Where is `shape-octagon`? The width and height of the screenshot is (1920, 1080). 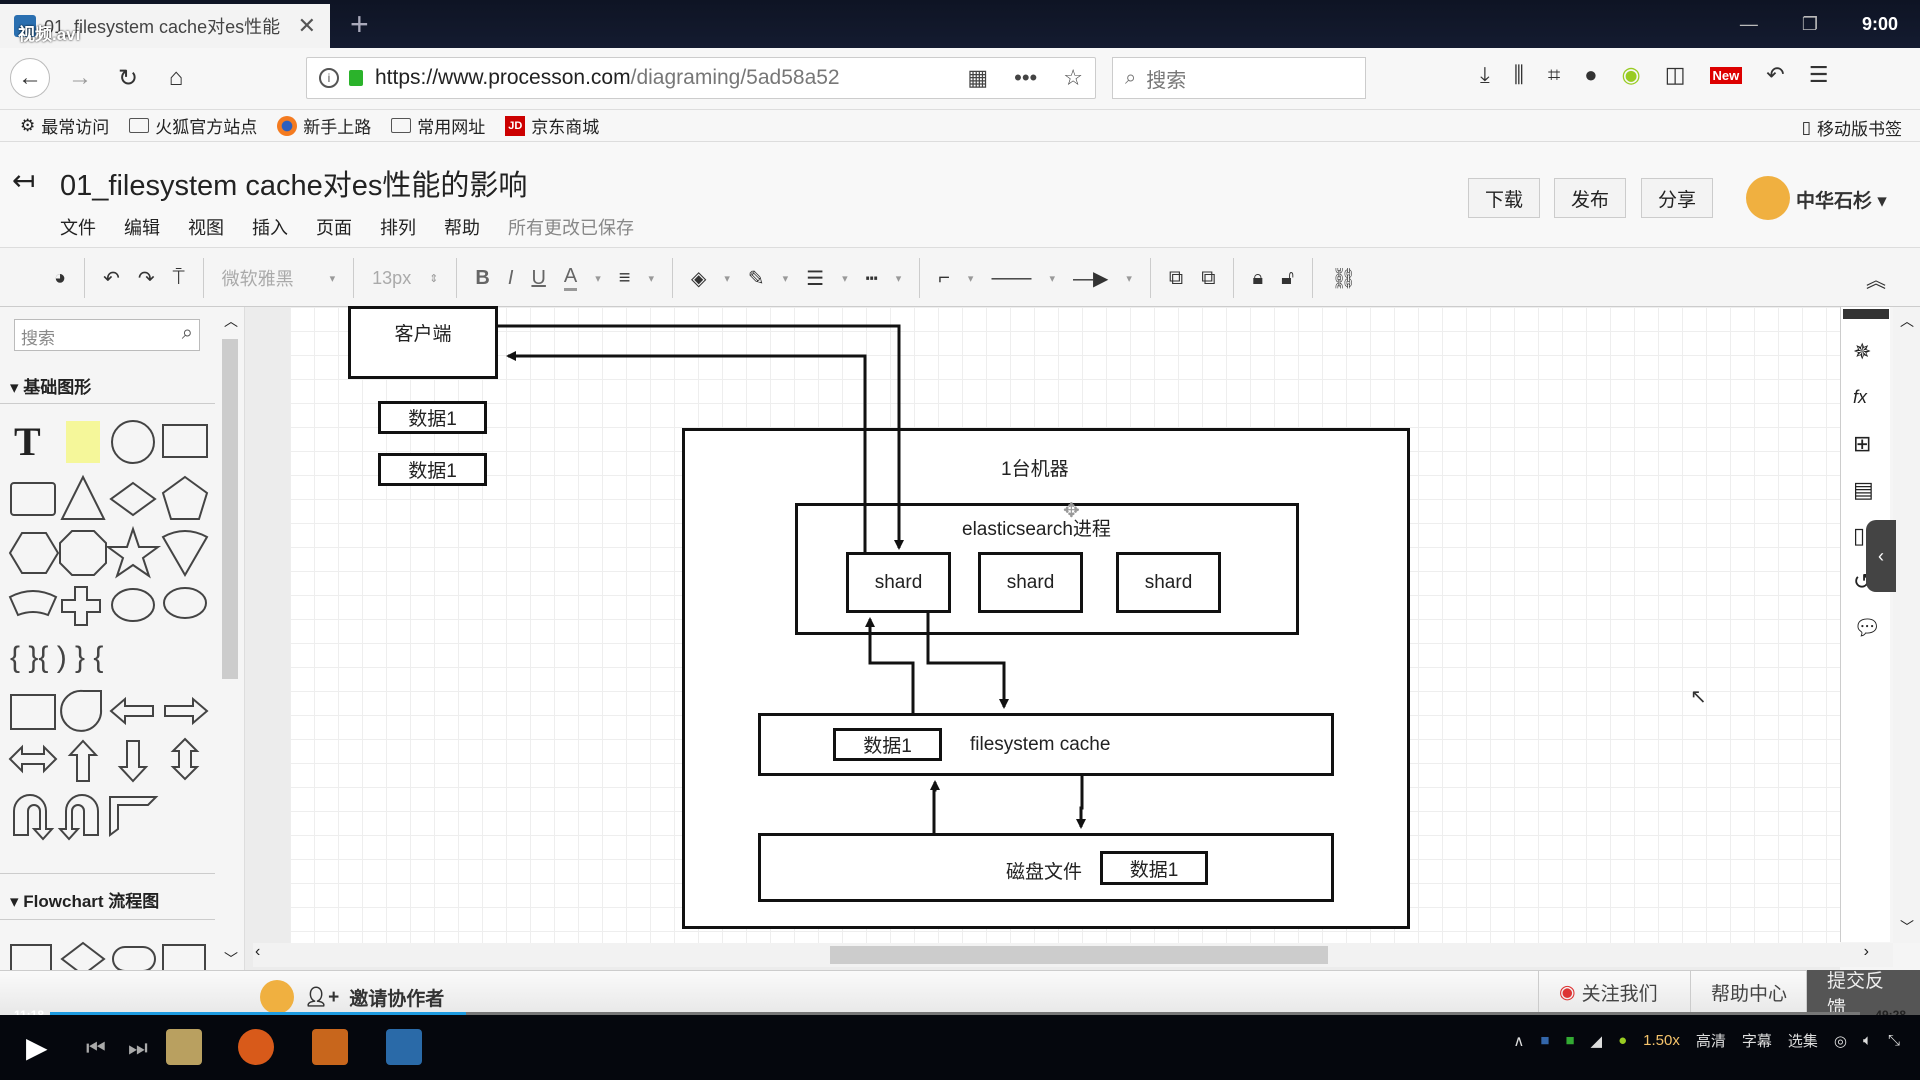
shape-octagon is located at coordinates (83, 553).